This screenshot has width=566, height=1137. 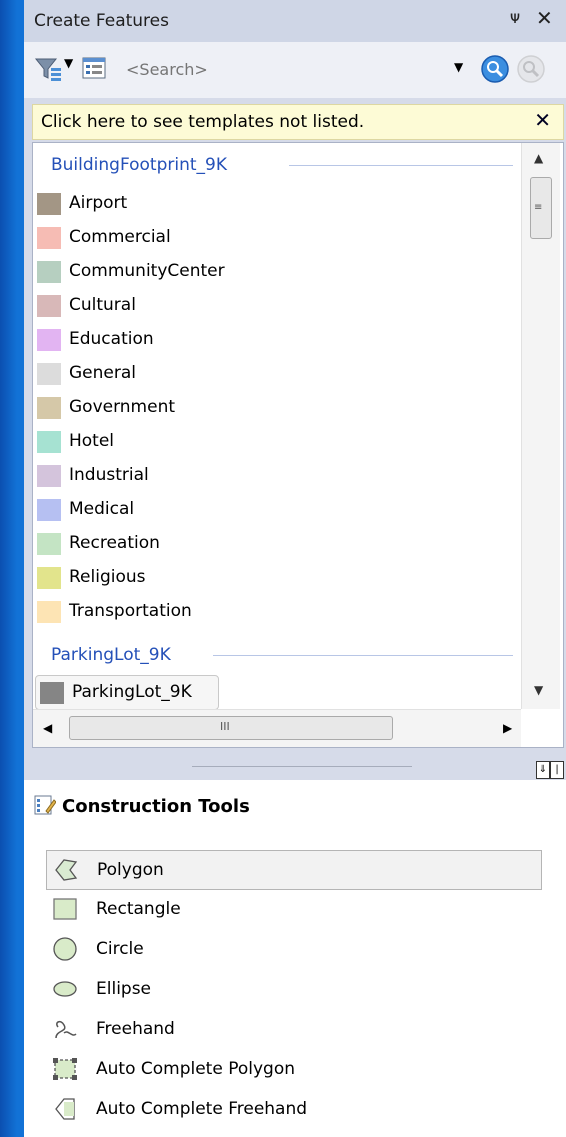 What do you see at coordinates (111, 339) in the screenshot?
I see `template-label: Education` at bounding box center [111, 339].